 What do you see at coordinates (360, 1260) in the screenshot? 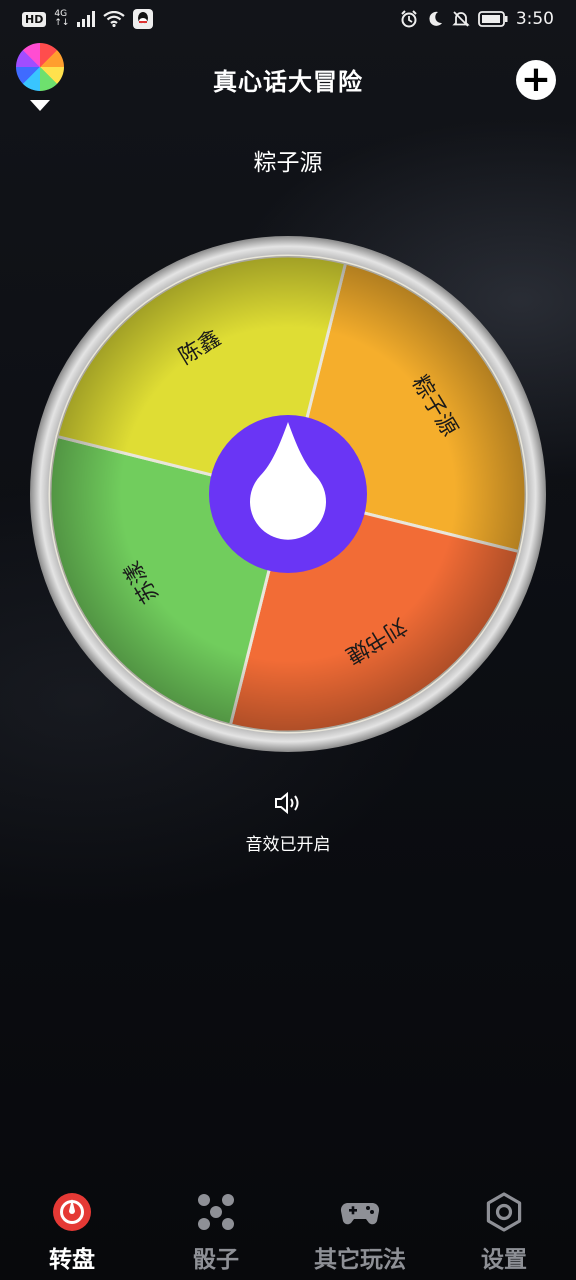
I see `nav-label-other-games: 其它玩法` at bounding box center [360, 1260].